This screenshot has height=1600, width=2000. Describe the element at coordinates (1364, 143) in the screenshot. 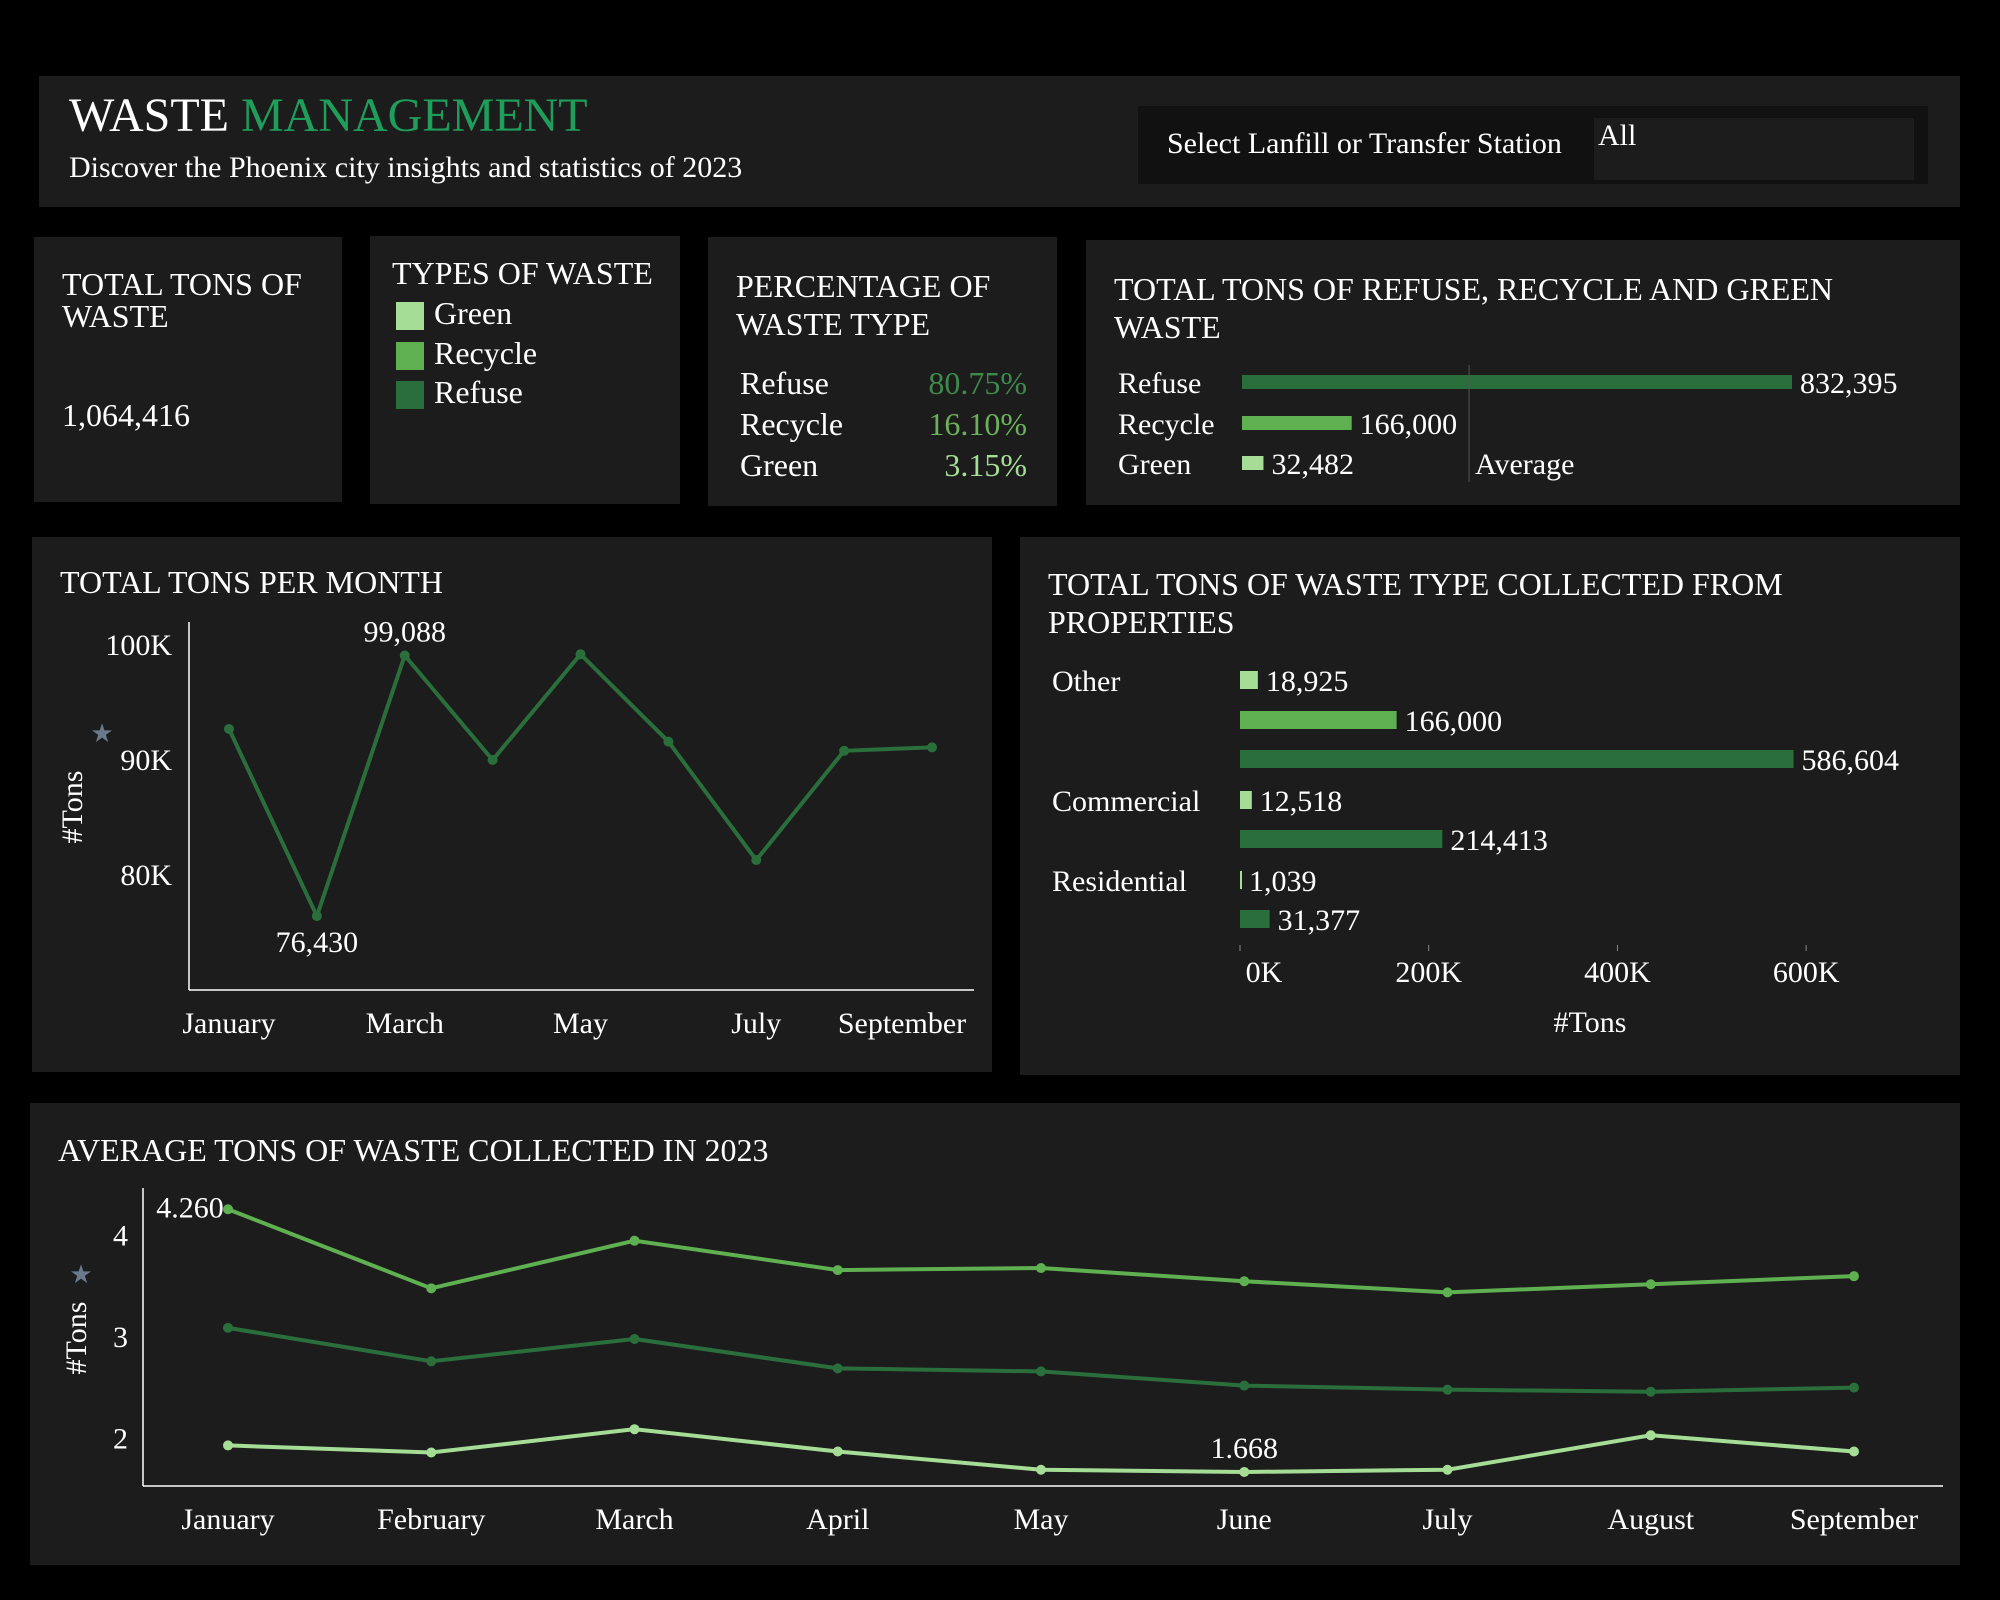

I see `filter-label: Select Lanfill or Transfer Station` at that location.